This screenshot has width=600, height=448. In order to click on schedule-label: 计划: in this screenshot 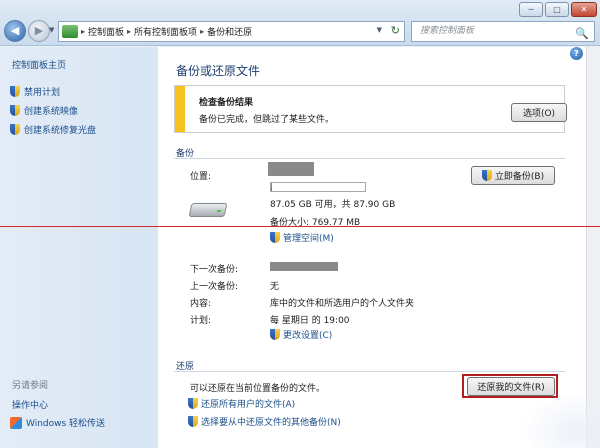, I will do `click(201, 321)`.